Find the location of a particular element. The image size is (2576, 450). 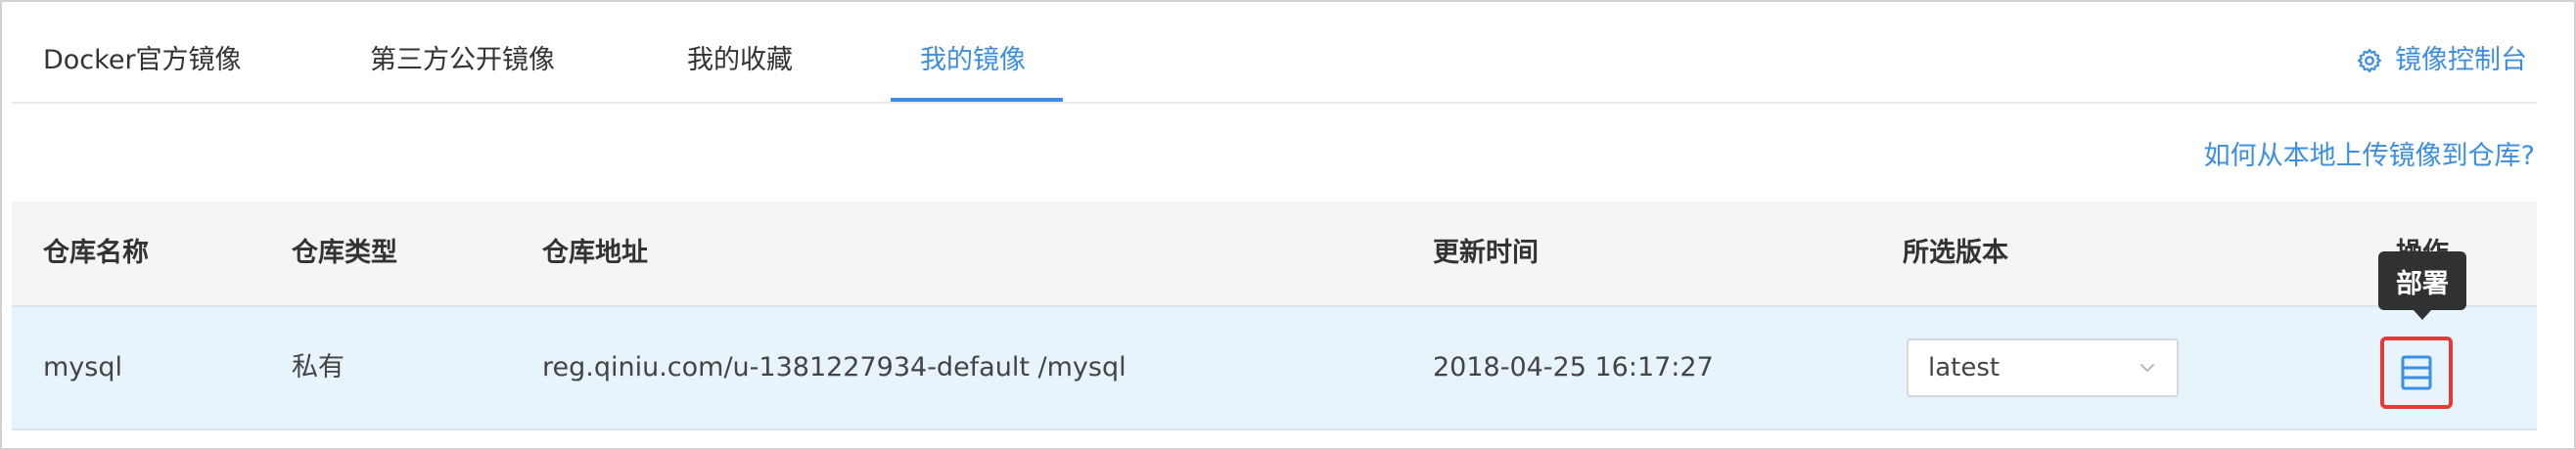

version-select: latest is located at coordinates (2043, 367).